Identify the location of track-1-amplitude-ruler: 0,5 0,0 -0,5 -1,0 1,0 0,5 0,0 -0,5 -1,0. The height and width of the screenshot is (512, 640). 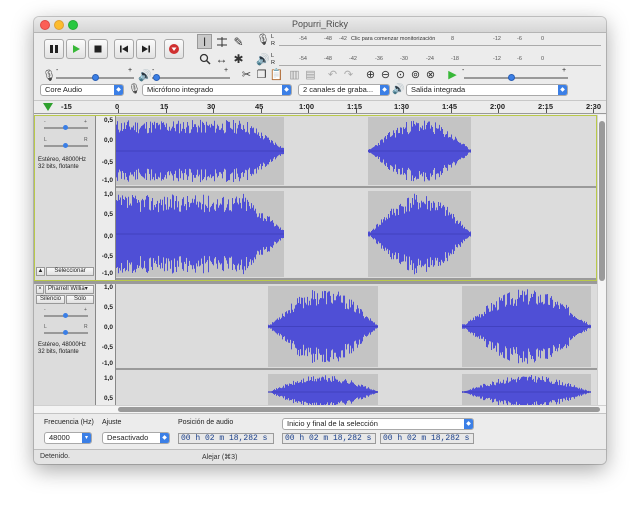
(106, 198).